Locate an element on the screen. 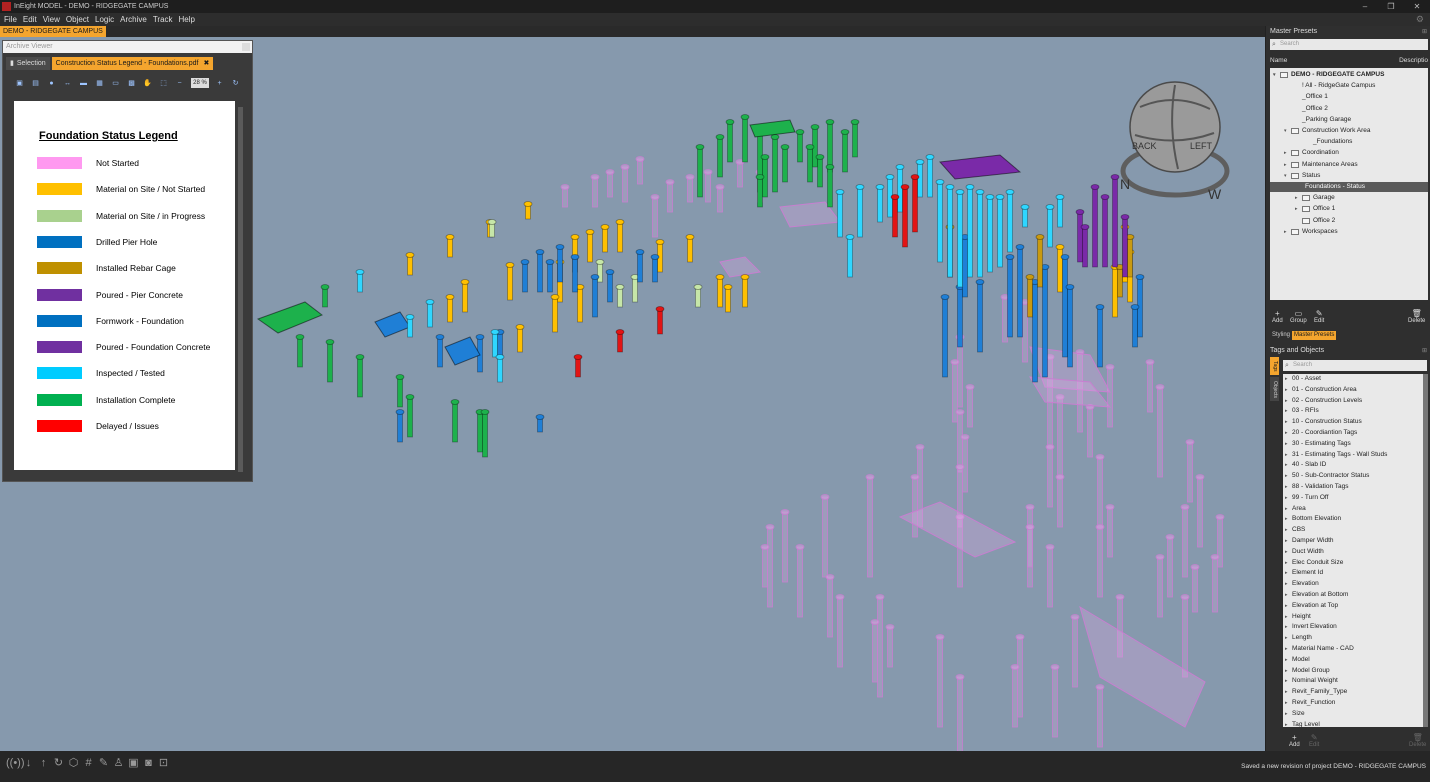 The height and width of the screenshot is (782, 1430). tags-scrollbar is located at coordinates (1425, 550).